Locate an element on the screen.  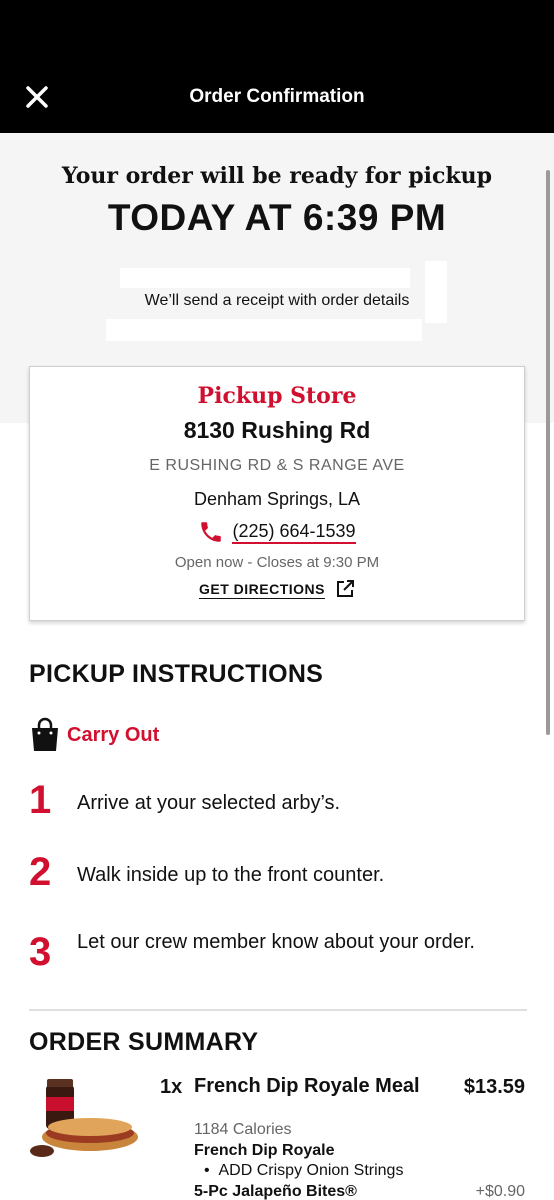
shopping-bag-icon is located at coordinates (45, 734).